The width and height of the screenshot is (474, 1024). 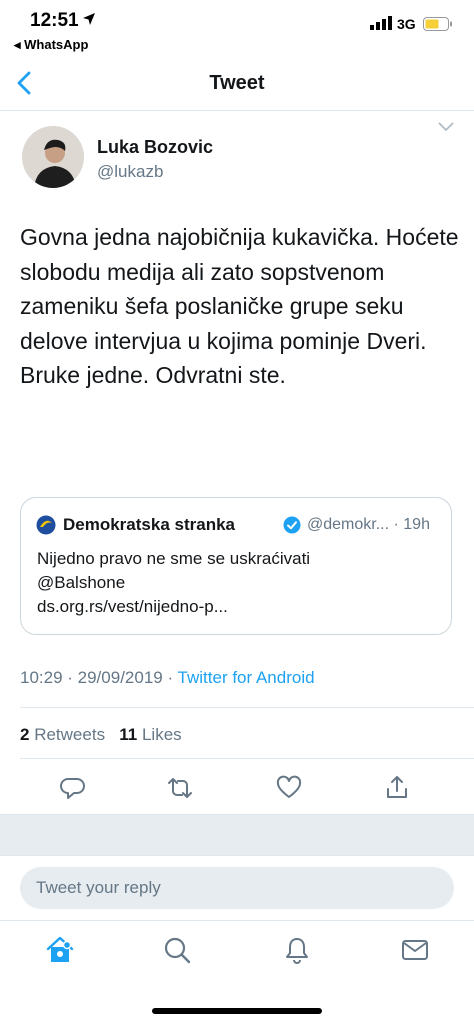 I want to click on timestamp-text: 10:29 · 29/09/2019 ·, so click(x=99, y=677).